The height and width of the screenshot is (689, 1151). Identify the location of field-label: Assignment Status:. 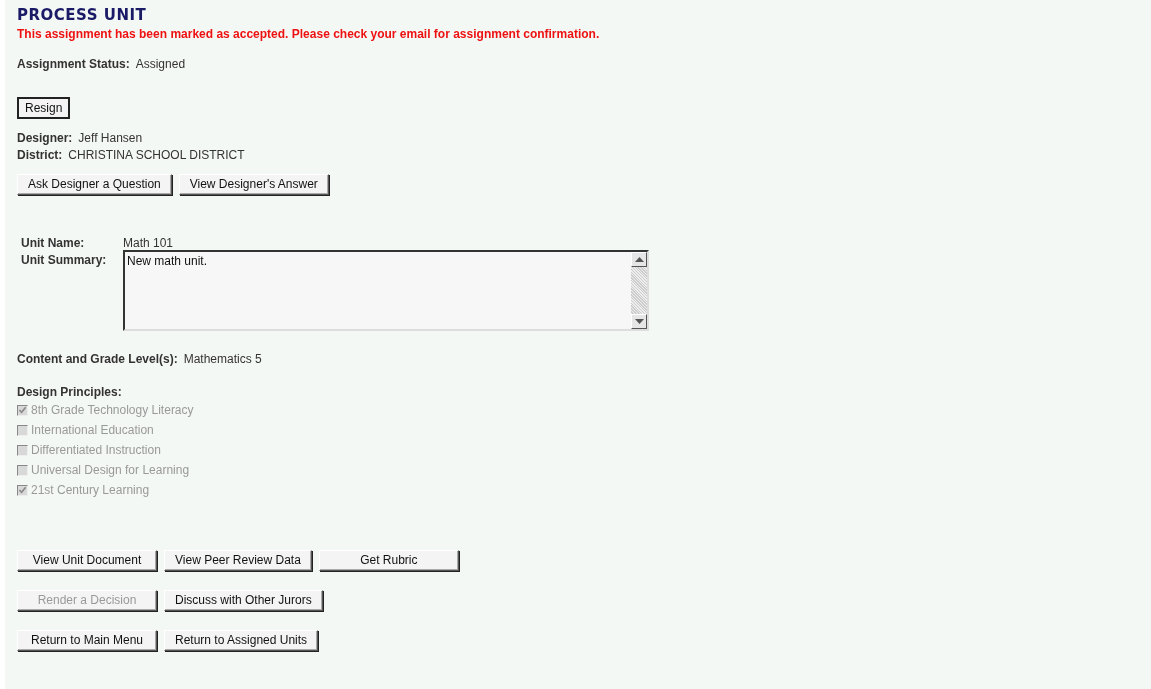
(73, 64).